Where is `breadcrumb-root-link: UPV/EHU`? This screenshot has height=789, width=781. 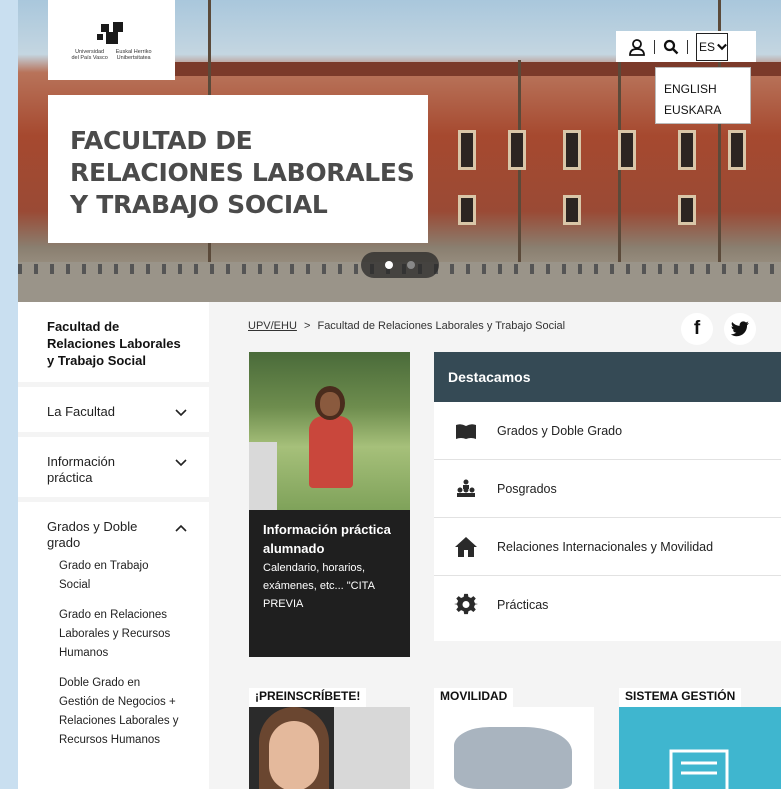 breadcrumb-root-link: UPV/EHU is located at coordinates (272, 326).